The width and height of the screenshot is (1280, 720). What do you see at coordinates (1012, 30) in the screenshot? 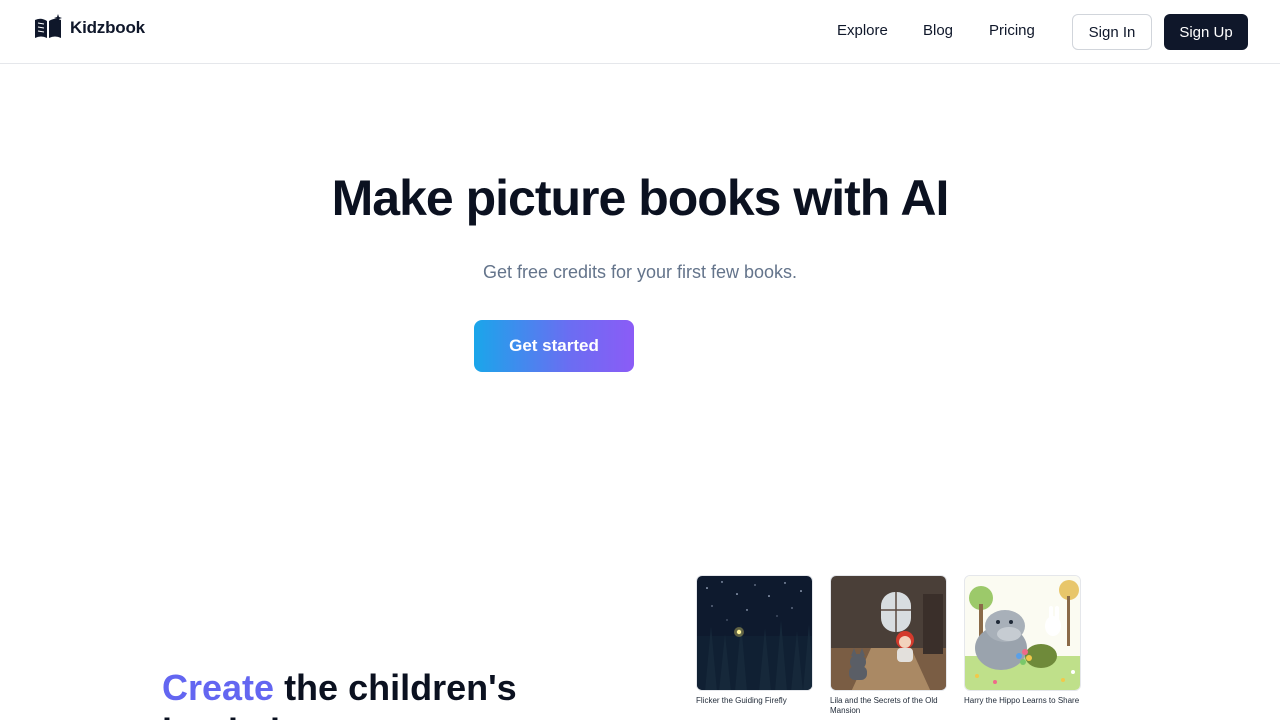
I see `nav-link-pricing: Pricing` at bounding box center [1012, 30].